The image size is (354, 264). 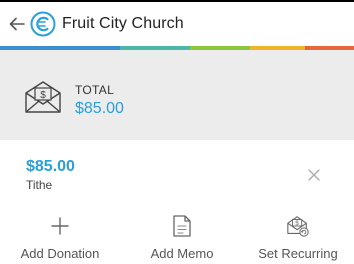 What do you see at coordinates (50, 167) in the screenshot?
I see `donation-amount: $85.00` at bounding box center [50, 167].